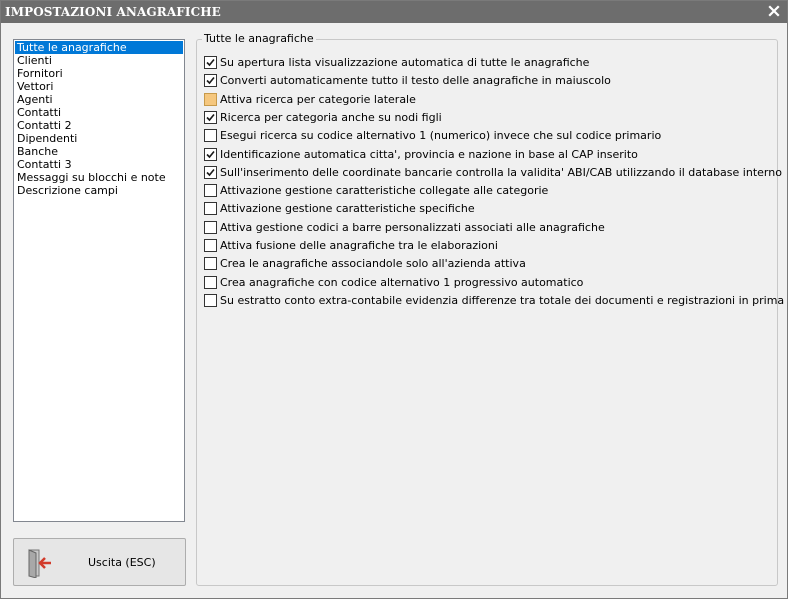 This screenshot has width=788, height=599. I want to click on group-legend: Tutte le anagrafiche, so click(259, 38).